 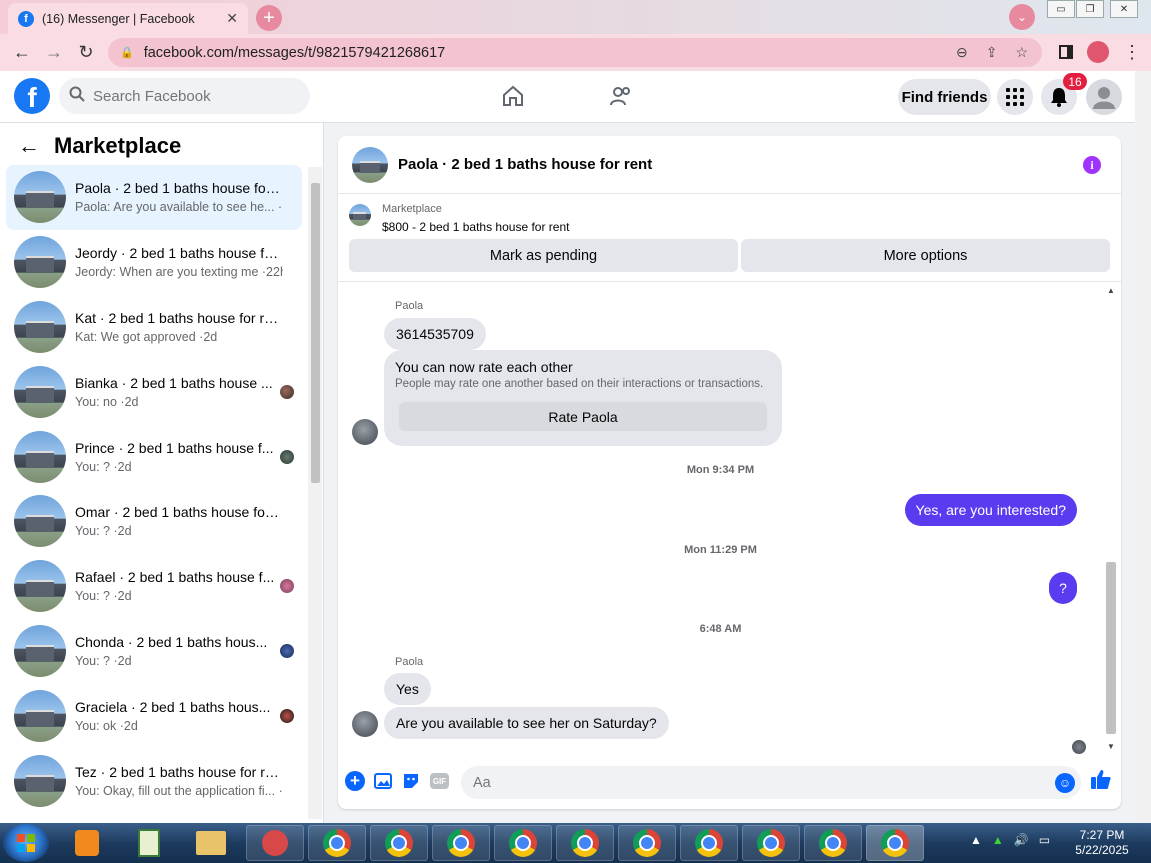 What do you see at coordinates (149, 843) in the screenshot?
I see `notepad-icon` at bounding box center [149, 843].